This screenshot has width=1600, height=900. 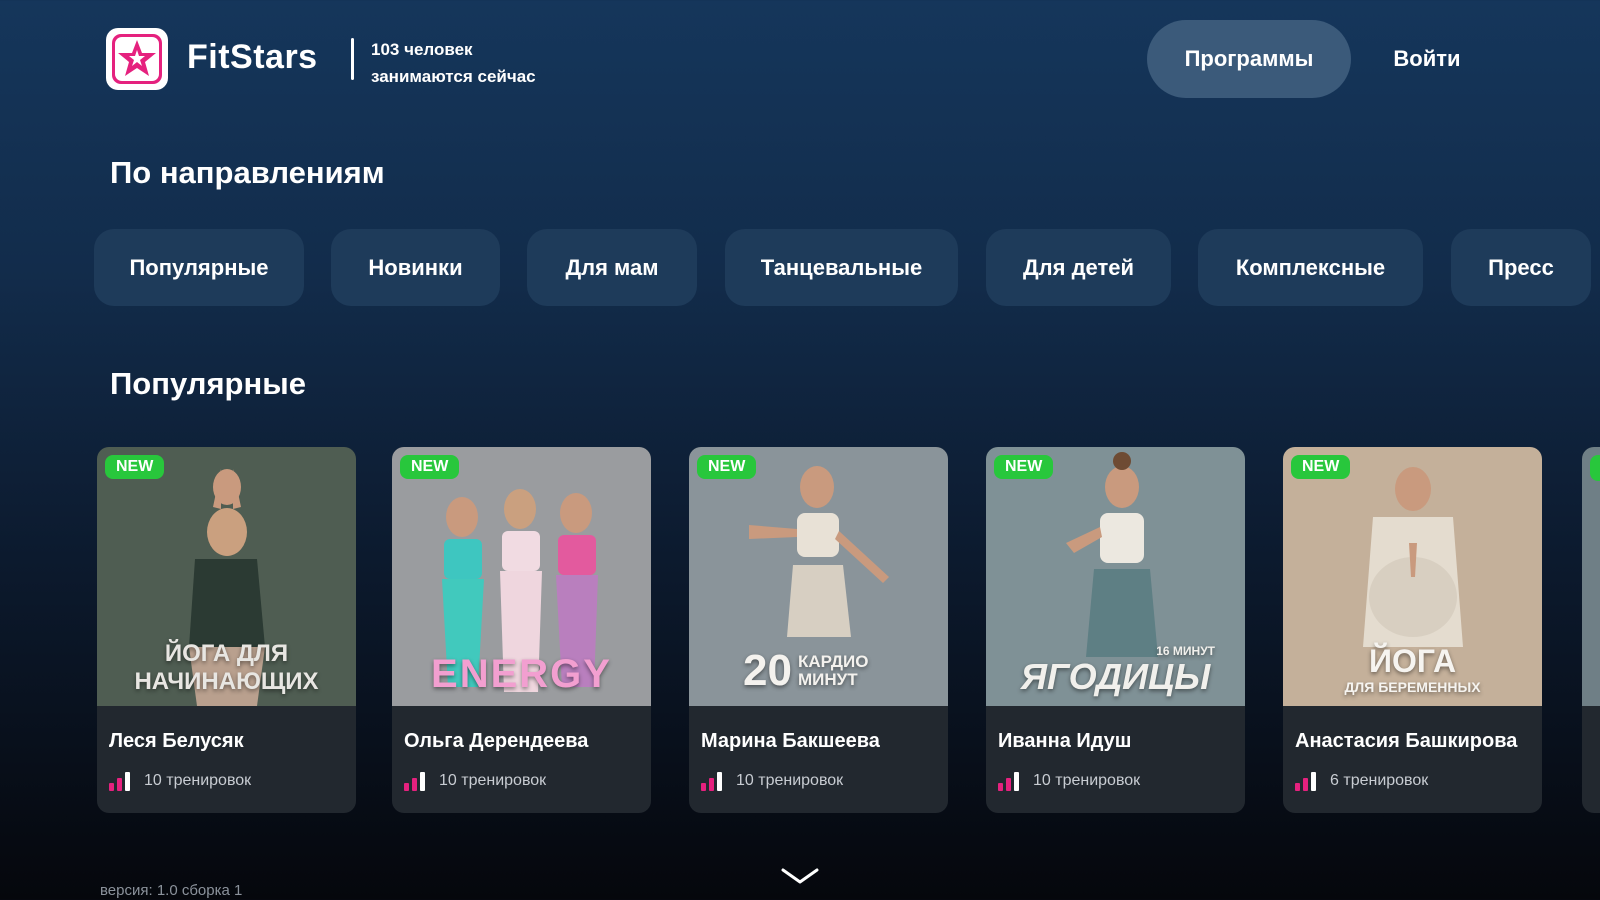 What do you see at coordinates (422, 49) in the screenshot?
I see `live-count: 103 человек` at bounding box center [422, 49].